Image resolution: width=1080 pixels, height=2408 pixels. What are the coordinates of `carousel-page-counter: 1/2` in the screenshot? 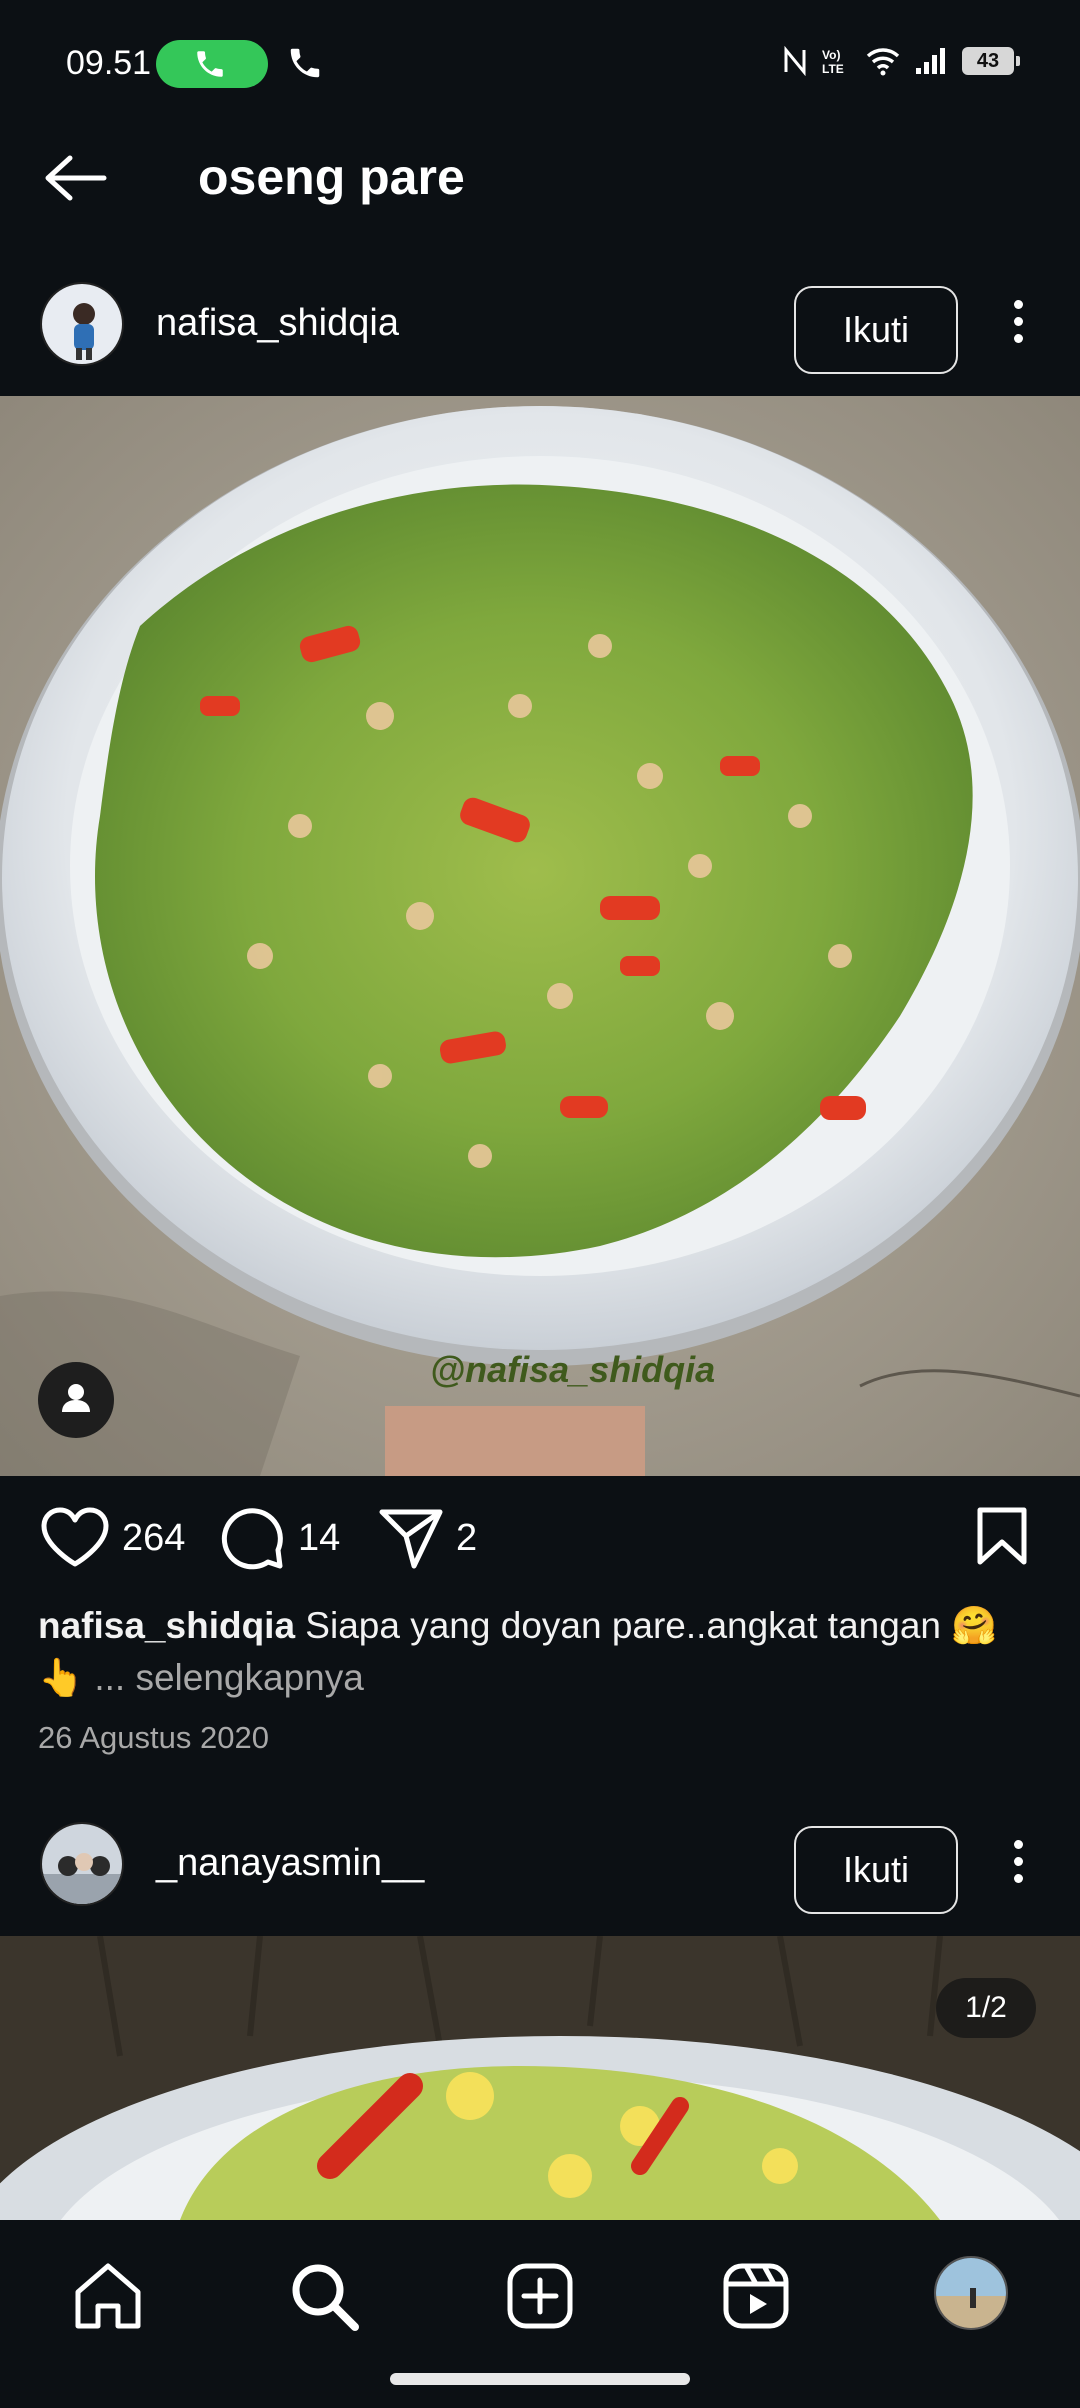 It's located at (986, 2008).